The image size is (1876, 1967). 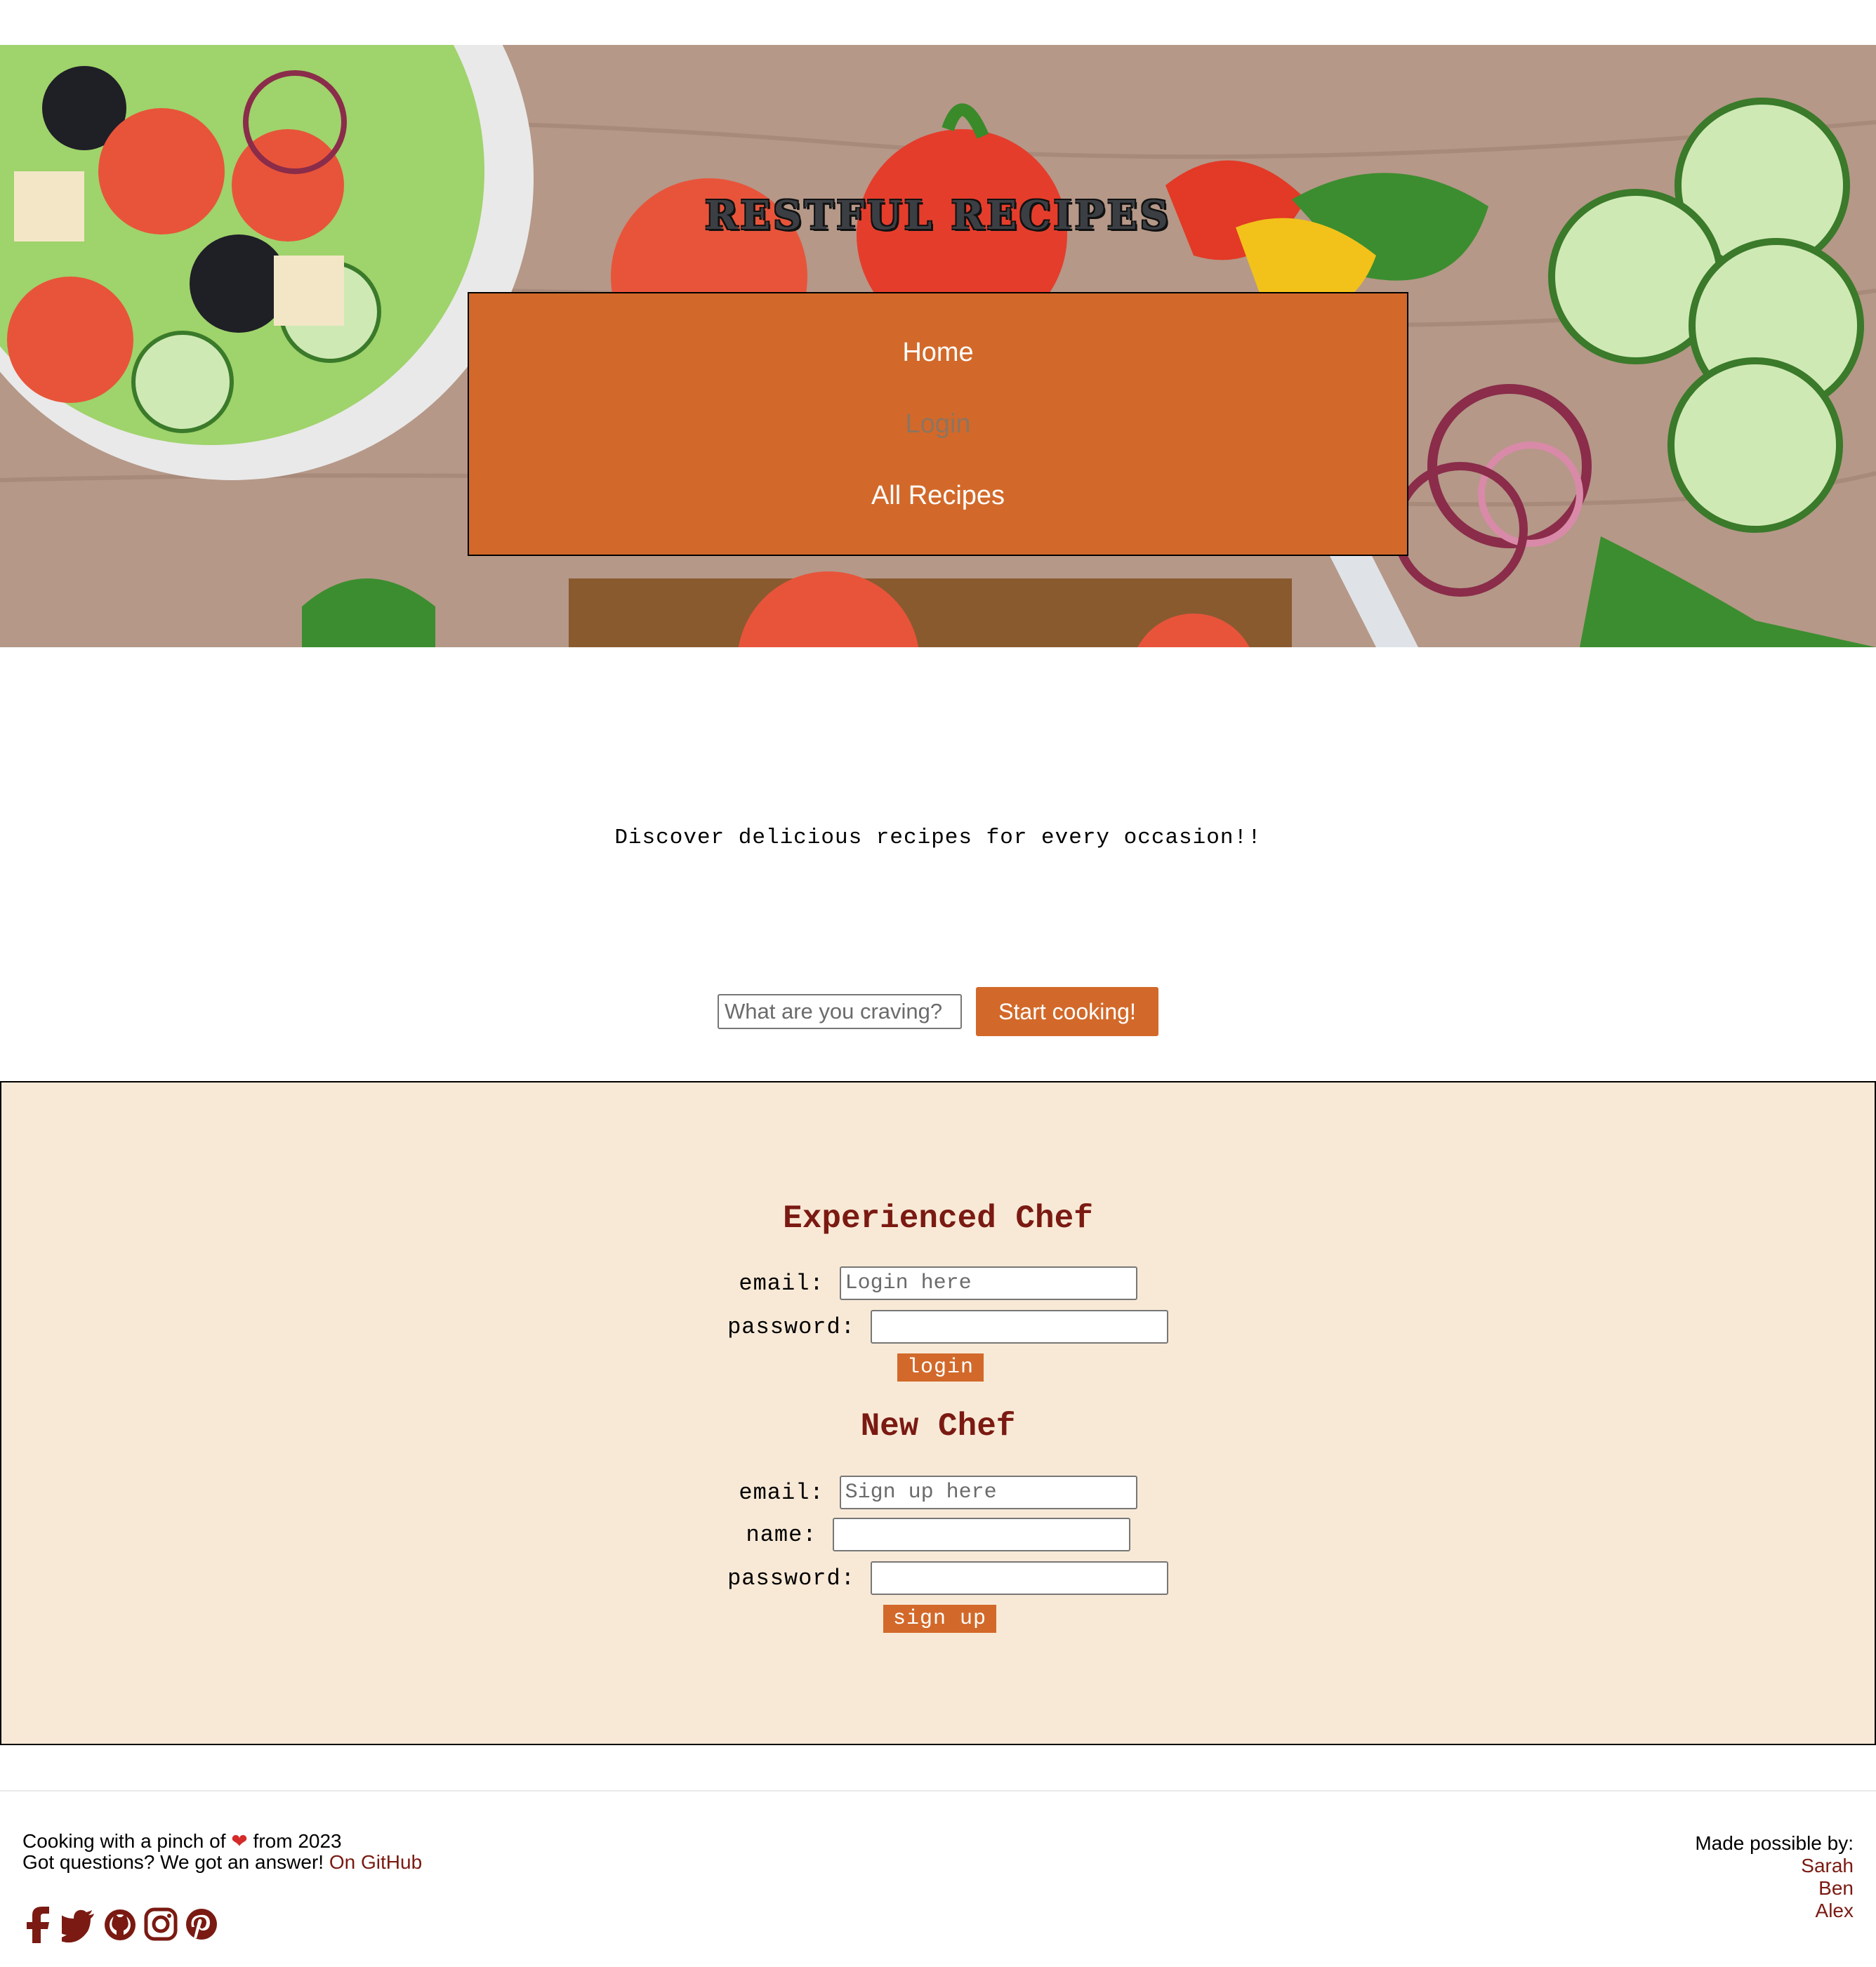 What do you see at coordinates (791, 1578) in the screenshot?
I see `signup-password-label: password:` at bounding box center [791, 1578].